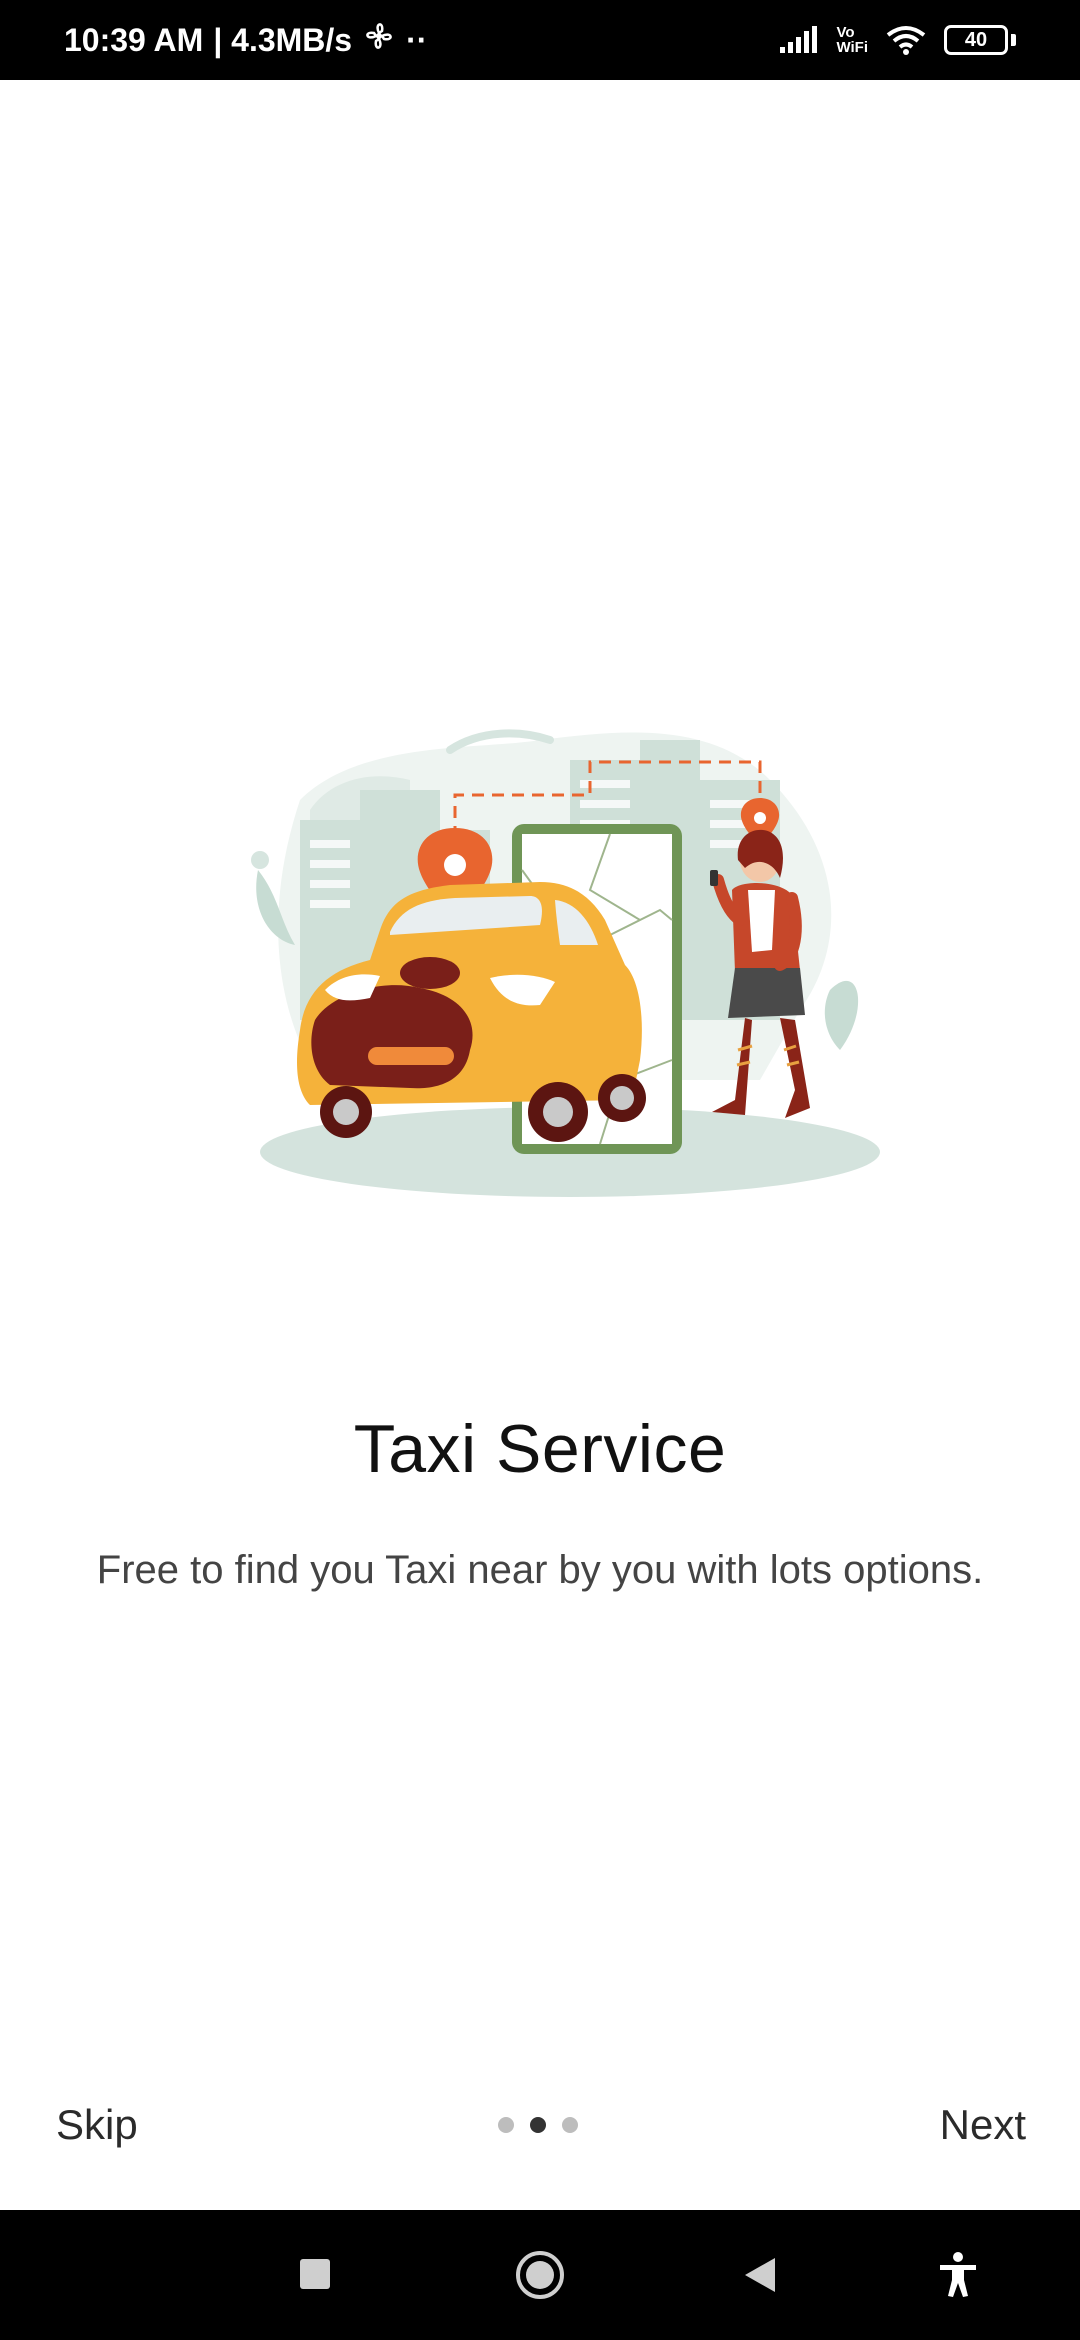 The image size is (1080, 2340). I want to click on wifi-icon, so click(906, 40).